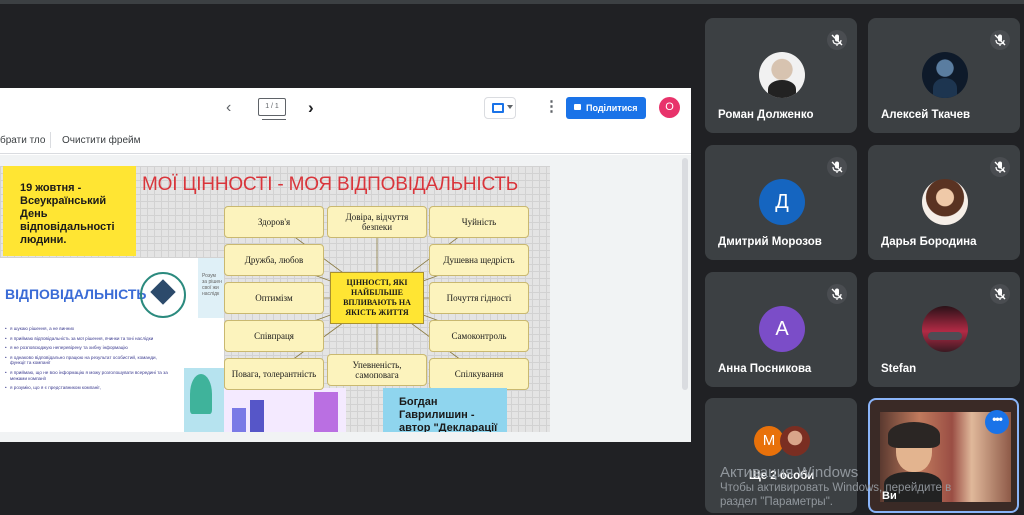 Image resolution: width=1024 pixels, height=515 pixels. I want to click on value-box: Душевна щедрість, so click(479, 260).